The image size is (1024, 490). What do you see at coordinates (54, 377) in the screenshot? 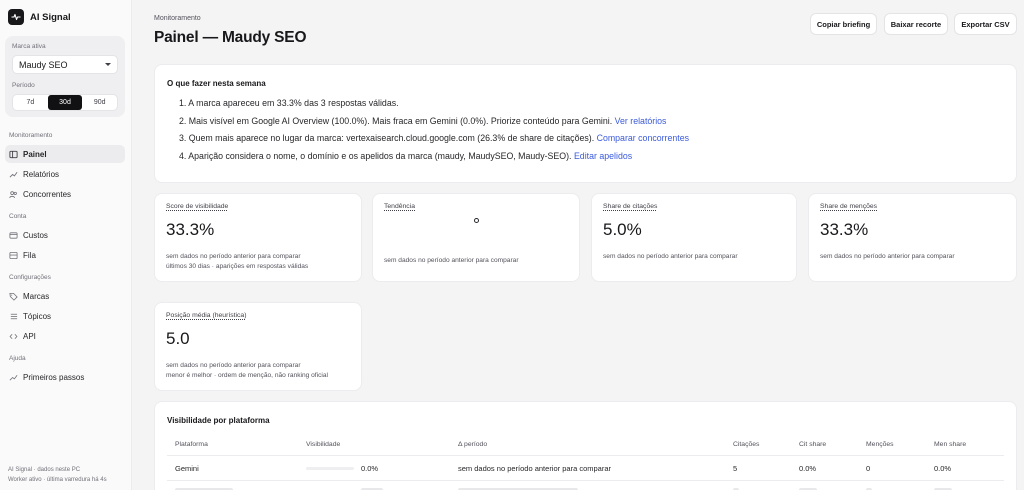
I see `sidebar-item-label: Primeiros passos` at bounding box center [54, 377].